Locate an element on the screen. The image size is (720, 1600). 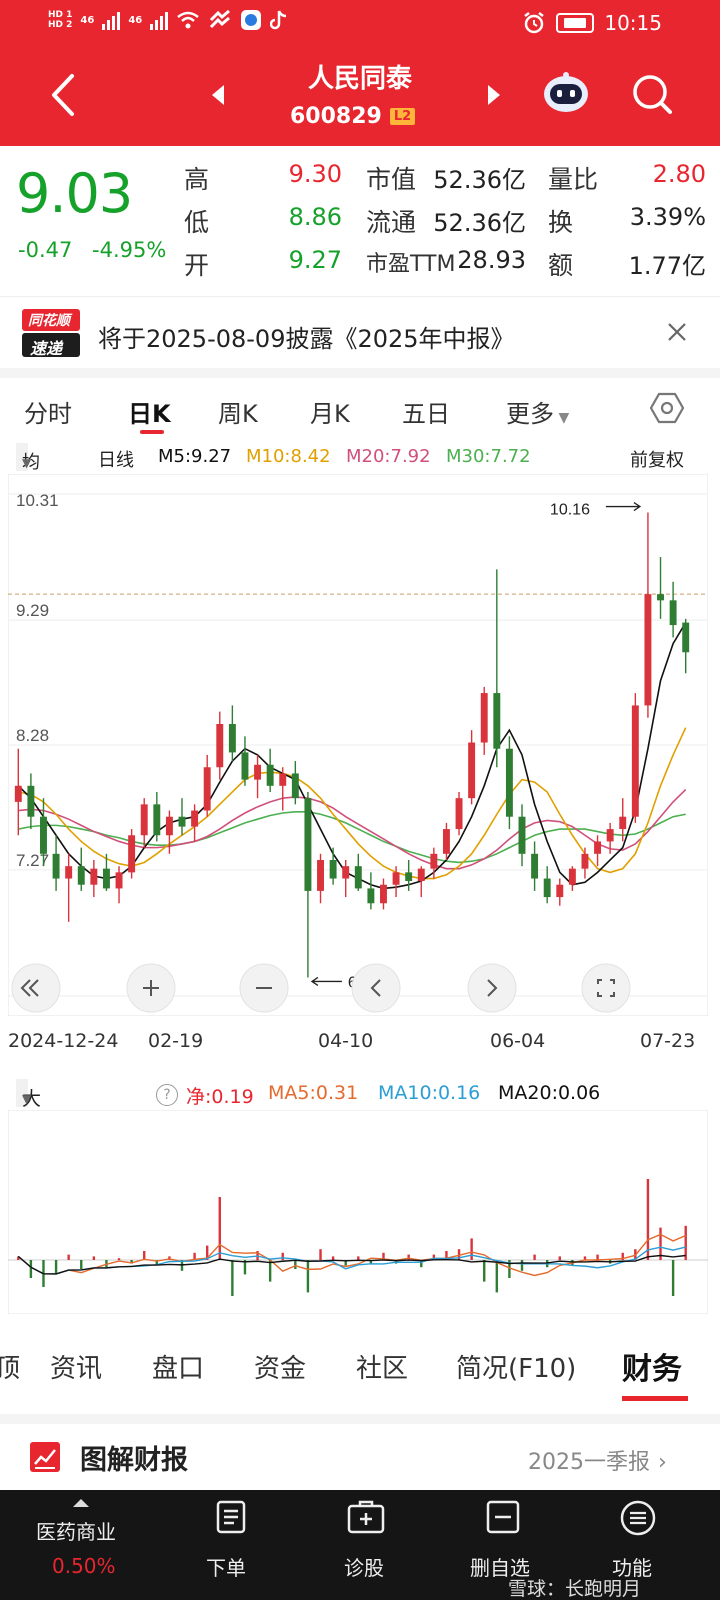
tab-finance: 财务 is located at coordinates (652, 1366).